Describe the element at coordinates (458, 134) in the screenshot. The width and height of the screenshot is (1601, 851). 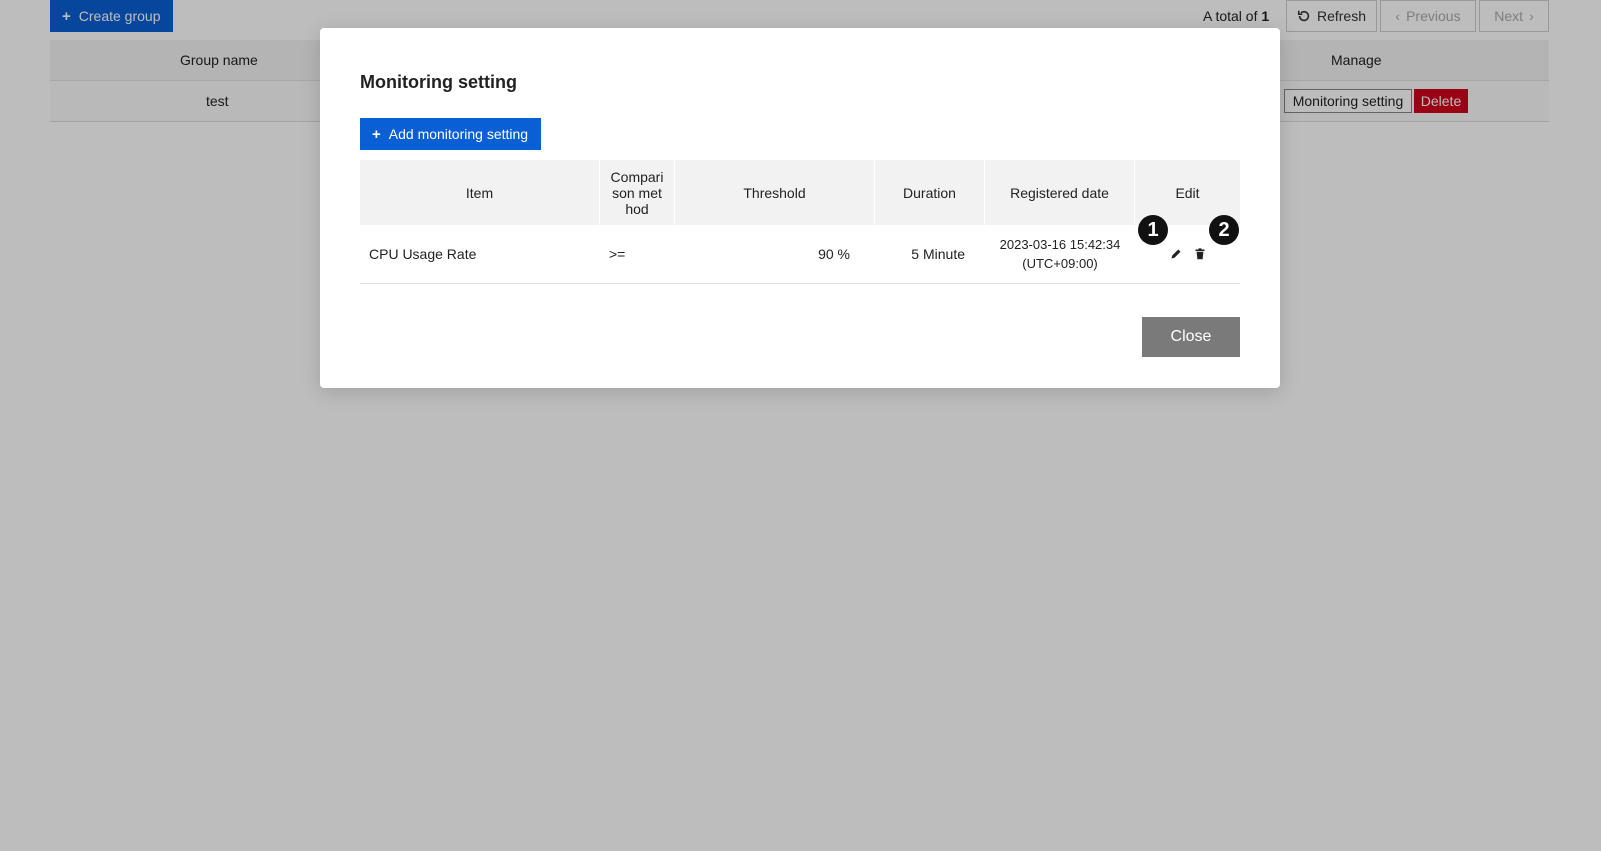
I see `add-monitoring-setting-label: Add monitoring setting` at that location.